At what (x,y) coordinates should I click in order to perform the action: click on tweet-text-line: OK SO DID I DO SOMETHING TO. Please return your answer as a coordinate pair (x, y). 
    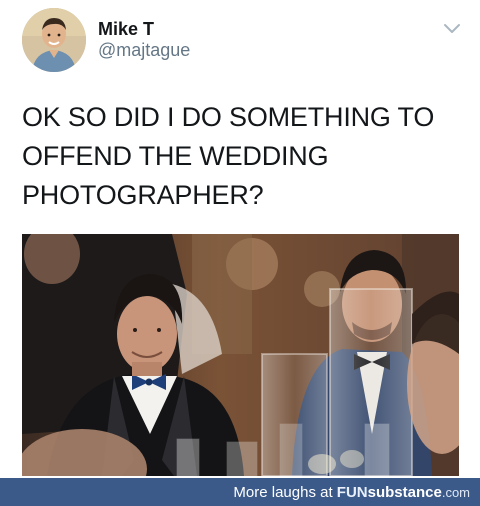
    Looking at the image, I should click on (228, 117).